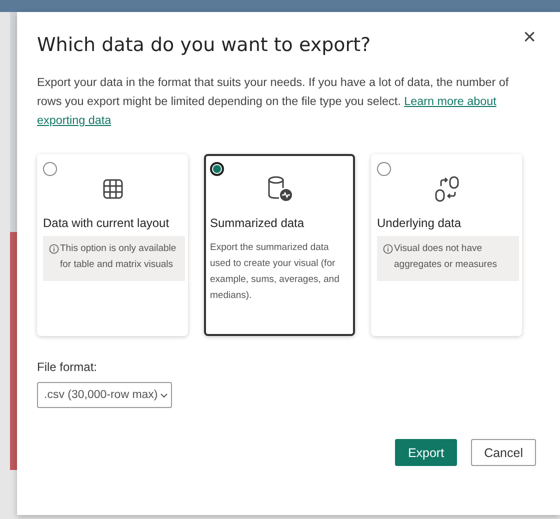 The image size is (560, 519). Describe the element at coordinates (275, 272) in the screenshot. I see `option-description: Export the summarized data used to create your visual (for example, sums, averages, and medians).` at that location.